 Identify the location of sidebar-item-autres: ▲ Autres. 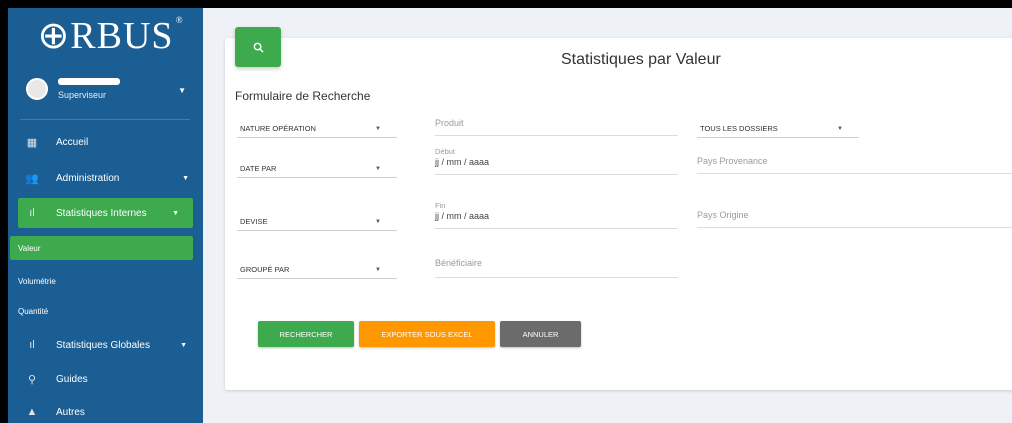
(105, 410).